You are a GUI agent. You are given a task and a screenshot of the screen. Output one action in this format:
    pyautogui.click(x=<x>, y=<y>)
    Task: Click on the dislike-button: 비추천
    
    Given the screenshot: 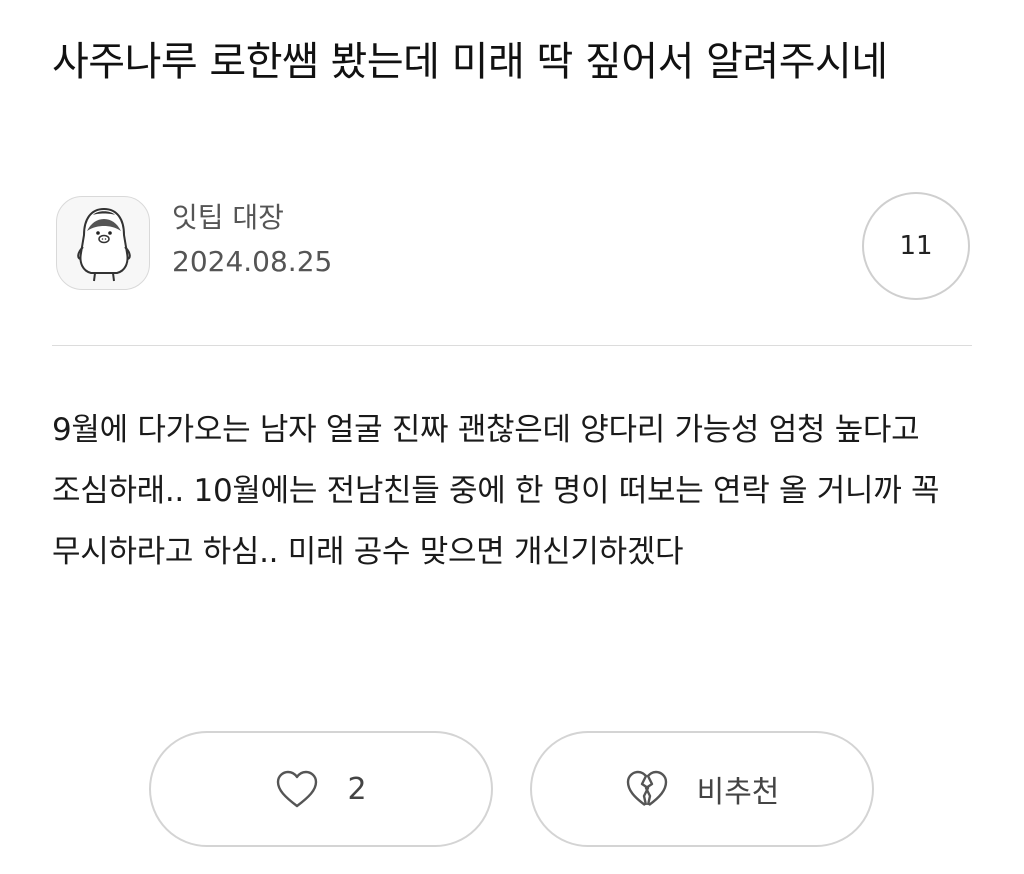 What is the action you would take?
    pyautogui.click(x=702, y=789)
    